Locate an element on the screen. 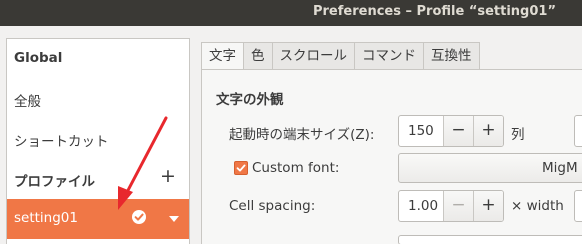  tab-scrolling: スクロール is located at coordinates (313, 56).